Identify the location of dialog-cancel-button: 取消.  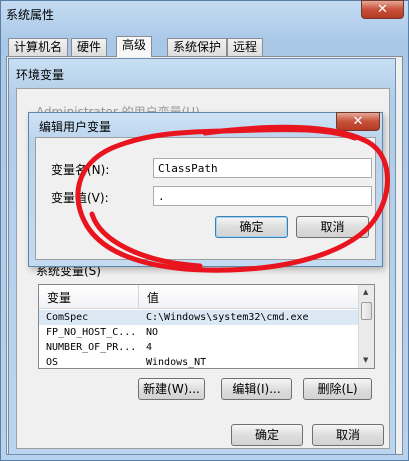
(332, 227).